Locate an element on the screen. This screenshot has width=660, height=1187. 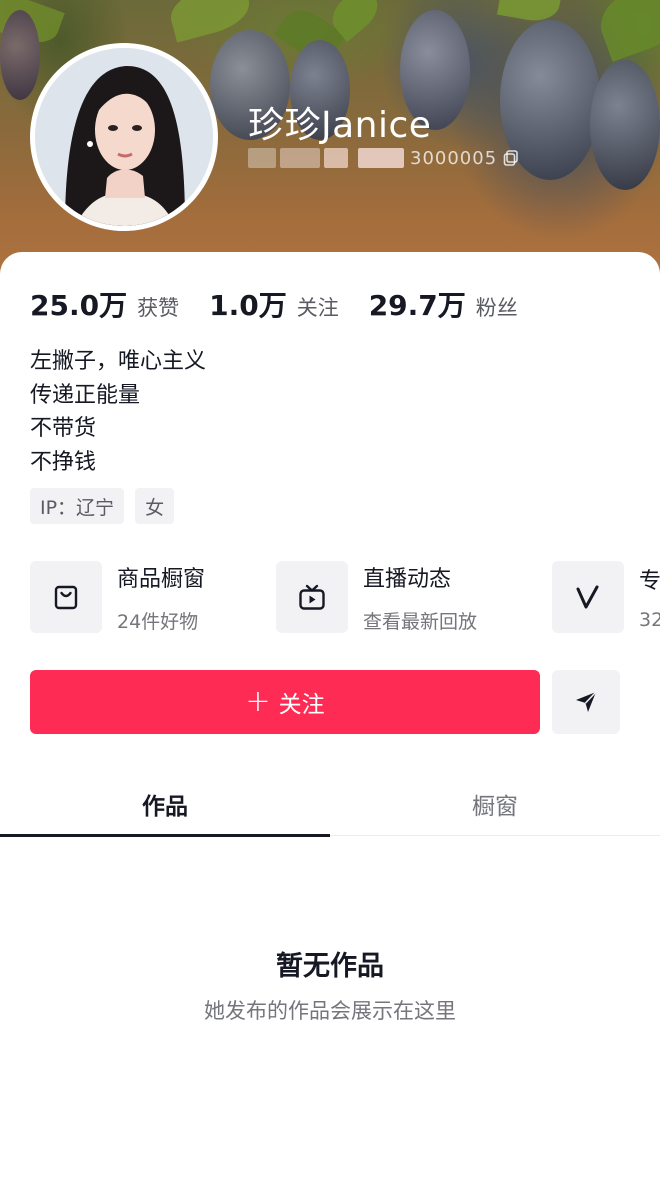
feature-title: 商品橱窗 is located at coordinates (161, 579).